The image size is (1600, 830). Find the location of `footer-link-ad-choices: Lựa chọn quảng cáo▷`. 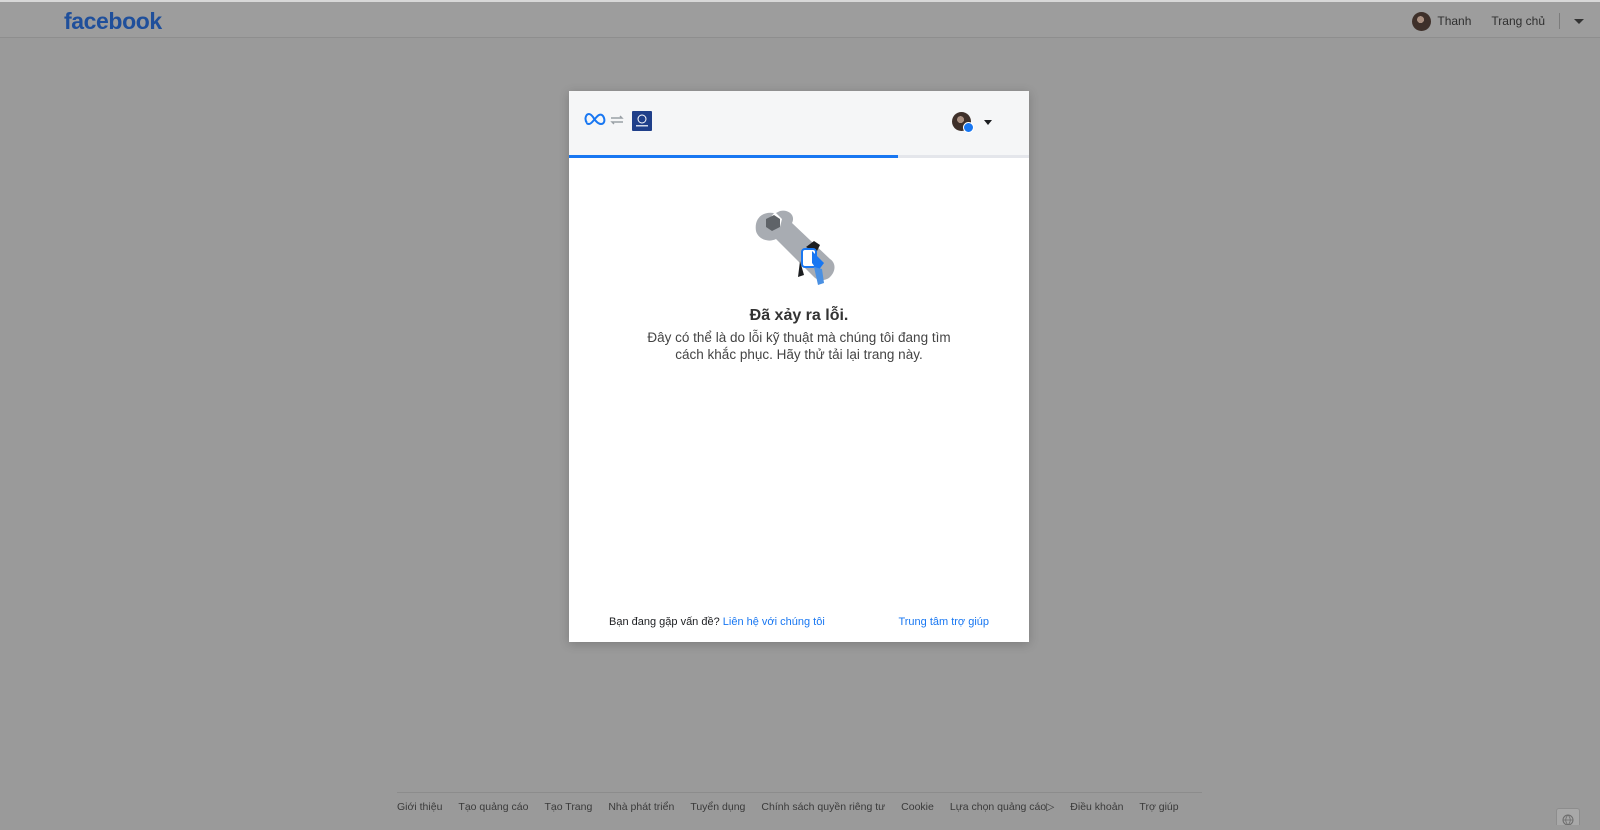

footer-link-ad-choices: Lựa chọn quảng cáo▷ is located at coordinates (1002, 807).